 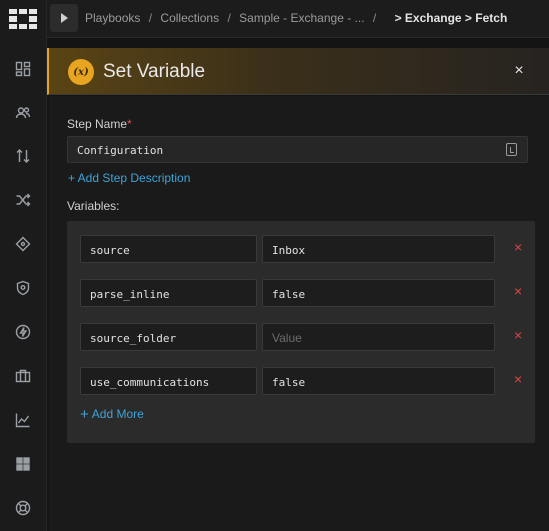 What do you see at coordinates (150, 382) in the screenshot?
I see `variable-name: use_communications` at bounding box center [150, 382].